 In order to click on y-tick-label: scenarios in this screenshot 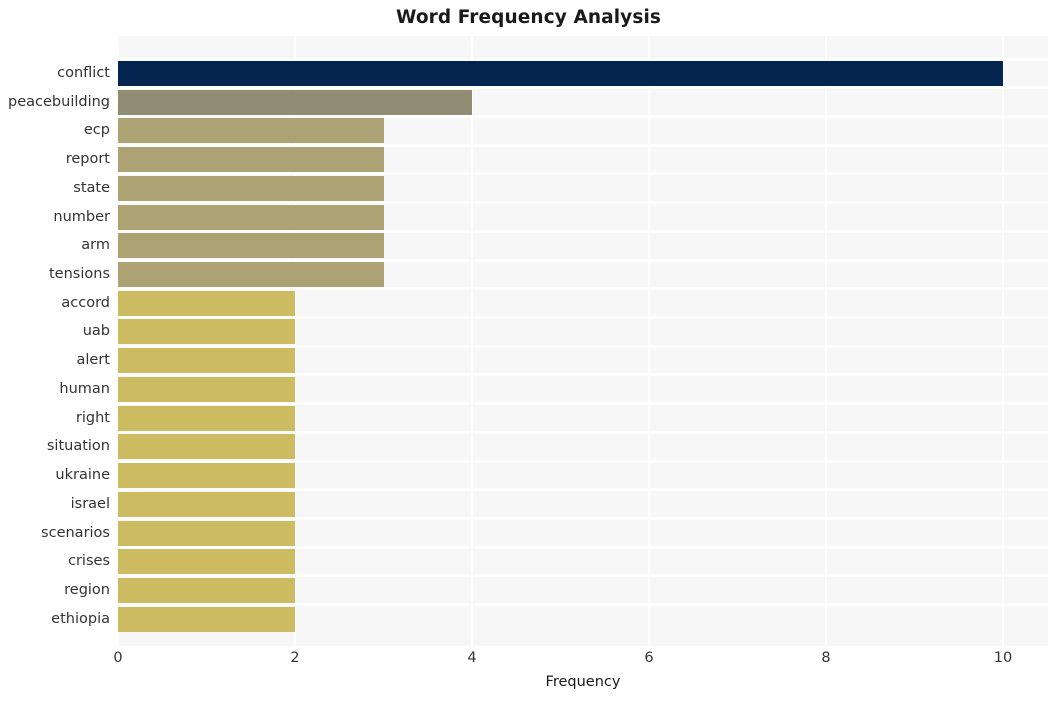, I will do `click(75, 532)`.